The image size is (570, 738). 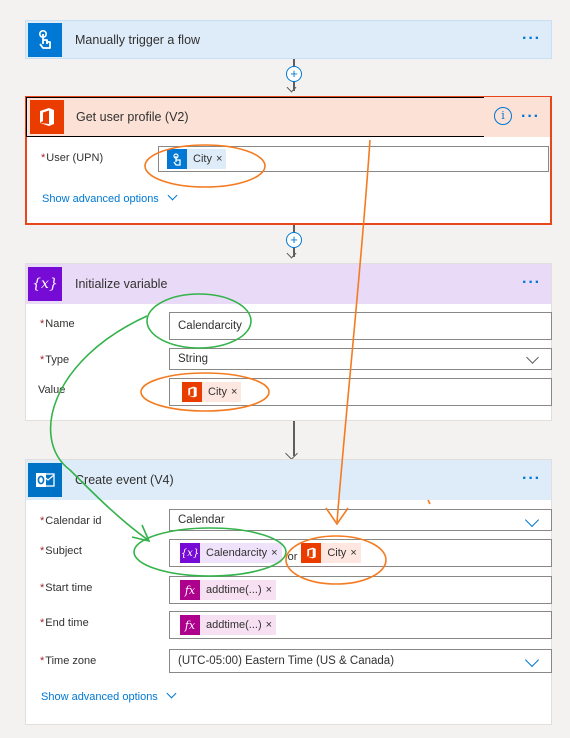 I want to click on trigger-icon-box, so click(x=45, y=40).